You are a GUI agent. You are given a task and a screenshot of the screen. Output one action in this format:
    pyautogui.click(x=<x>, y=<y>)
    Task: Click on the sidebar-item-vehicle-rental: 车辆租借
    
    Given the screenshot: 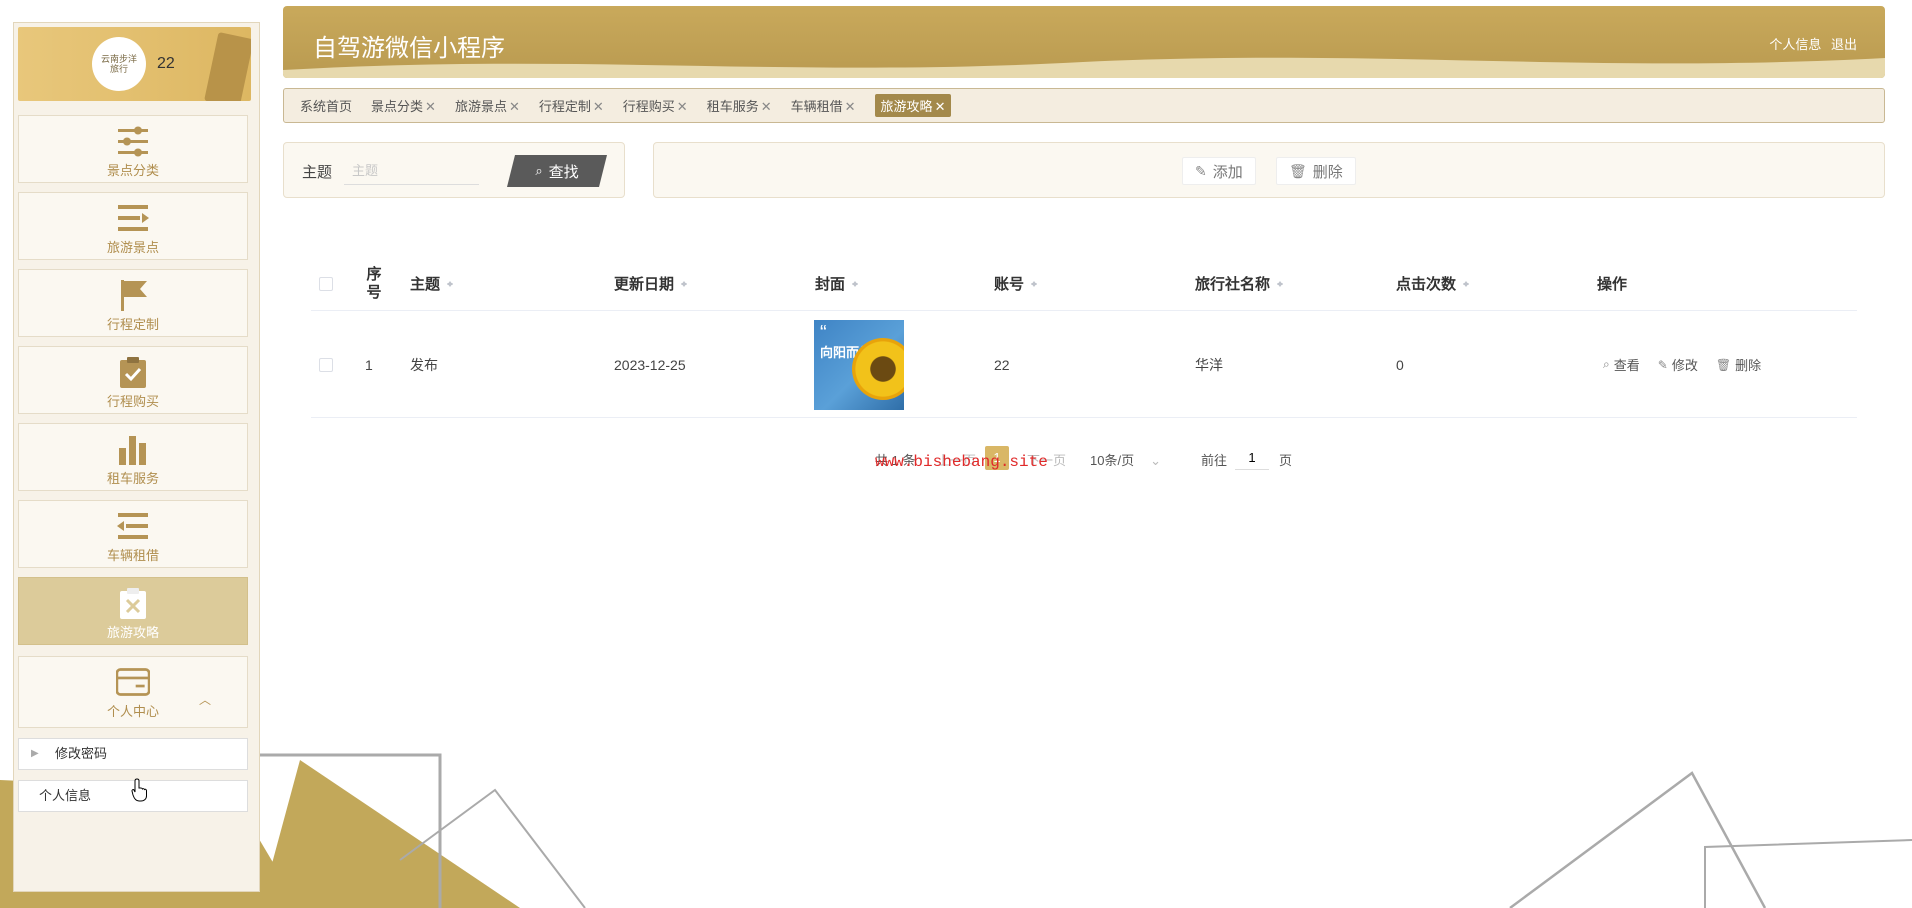 What is the action you would take?
    pyautogui.click(x=133, y=534)
    